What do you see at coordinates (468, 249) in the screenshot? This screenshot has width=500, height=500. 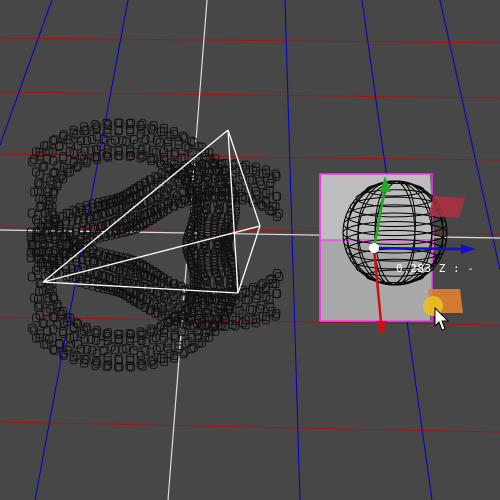 I see `gizmo-arrow-x` at bounding box center [468, 249].